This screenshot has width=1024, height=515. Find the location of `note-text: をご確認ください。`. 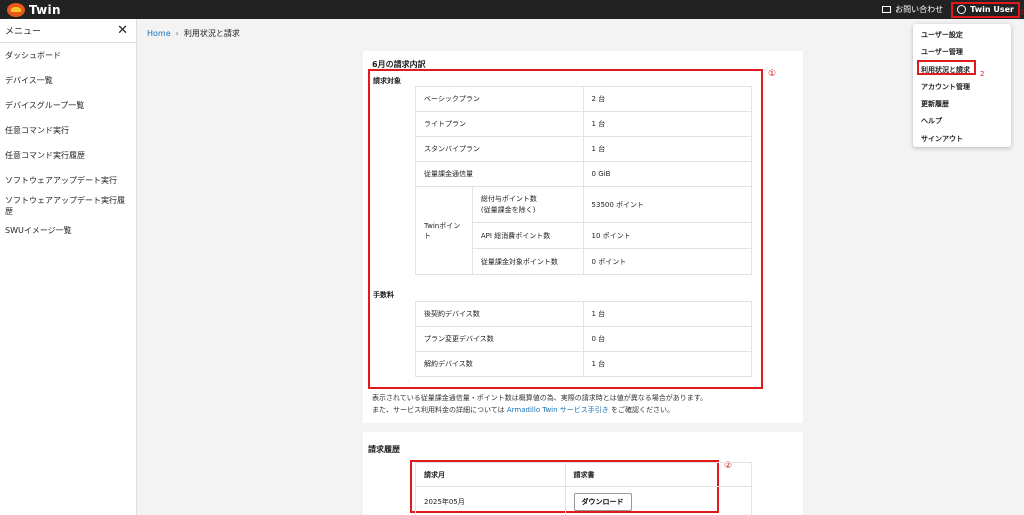

note-text: をご確認ください。 is located at coordinates (643, 410).